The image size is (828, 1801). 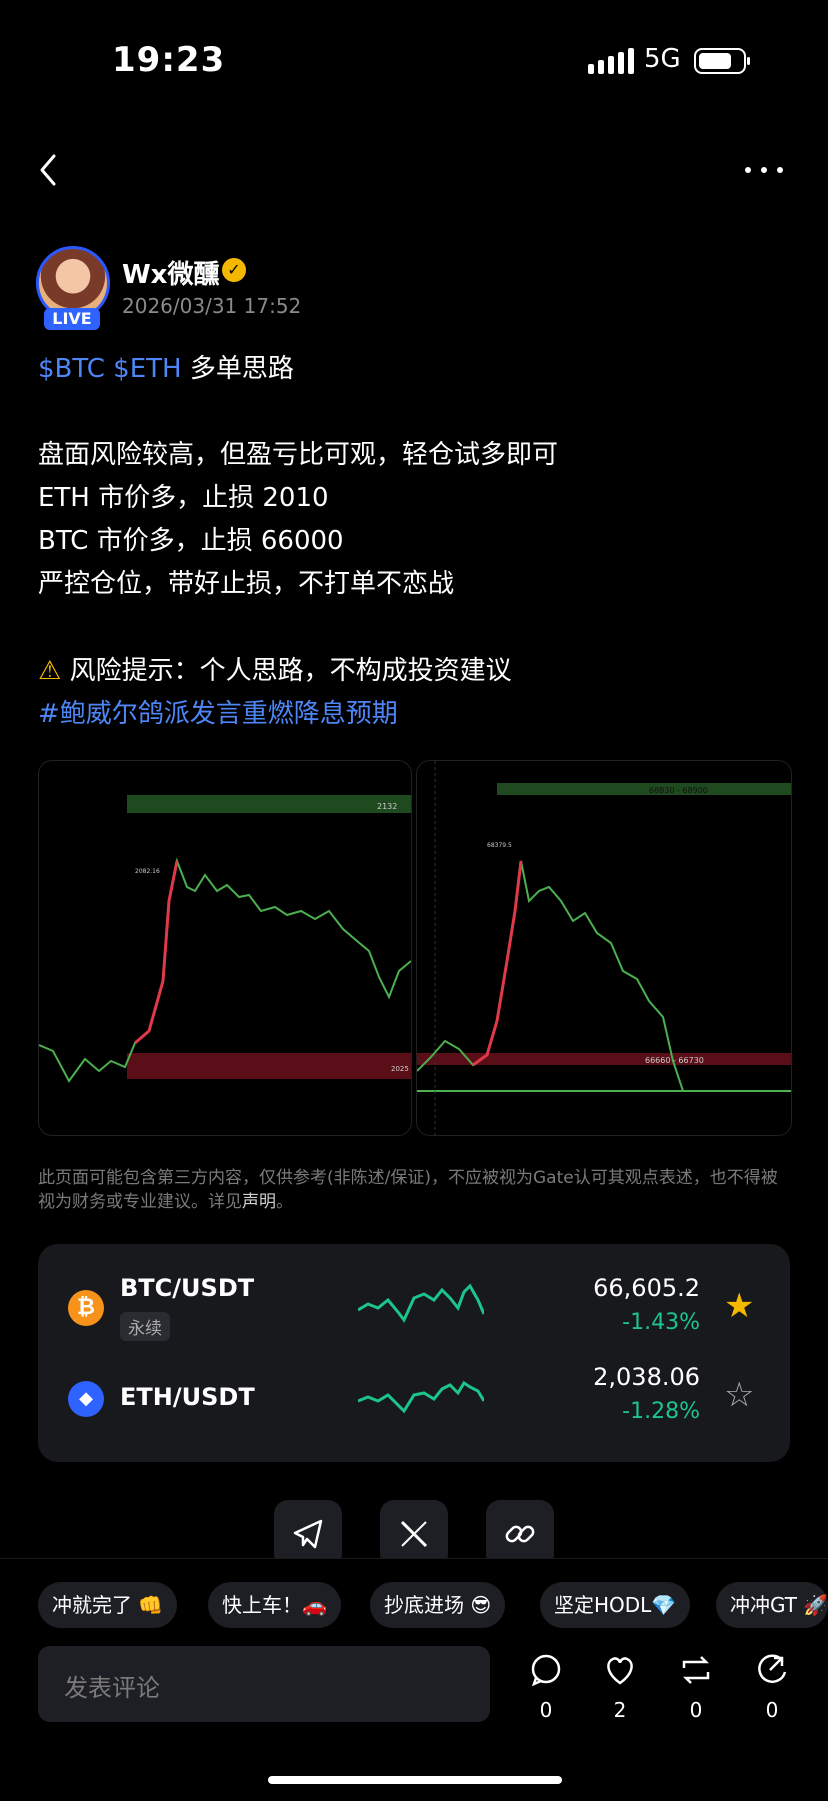 I want to click on ethereum-icon: ◆, so click(x=86, y=1399).